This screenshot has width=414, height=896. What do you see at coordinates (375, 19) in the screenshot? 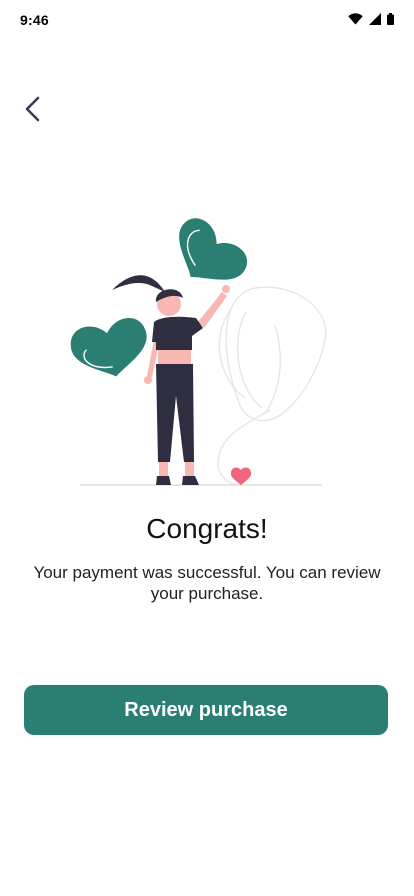
I see `cellular-signal-icon` at bounding box center [375, 19].